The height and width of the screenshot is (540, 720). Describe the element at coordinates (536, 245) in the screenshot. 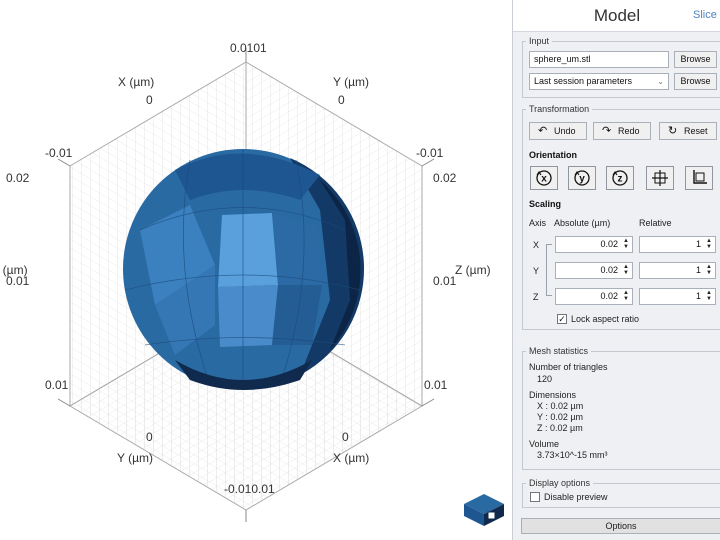

I see `scale-axis-x: X` at that location.